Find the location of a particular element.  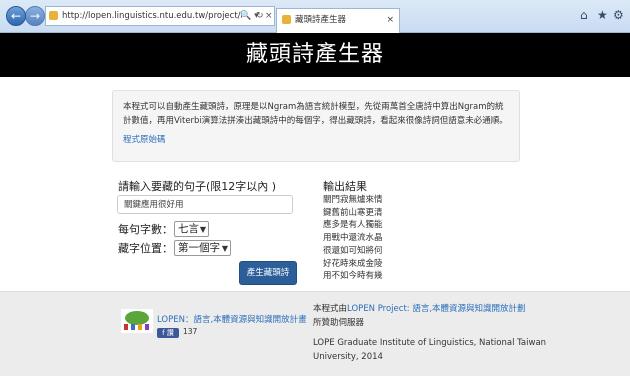

generate-poem-button: 產生藏頭詩 is located at coordinates (268, 273).